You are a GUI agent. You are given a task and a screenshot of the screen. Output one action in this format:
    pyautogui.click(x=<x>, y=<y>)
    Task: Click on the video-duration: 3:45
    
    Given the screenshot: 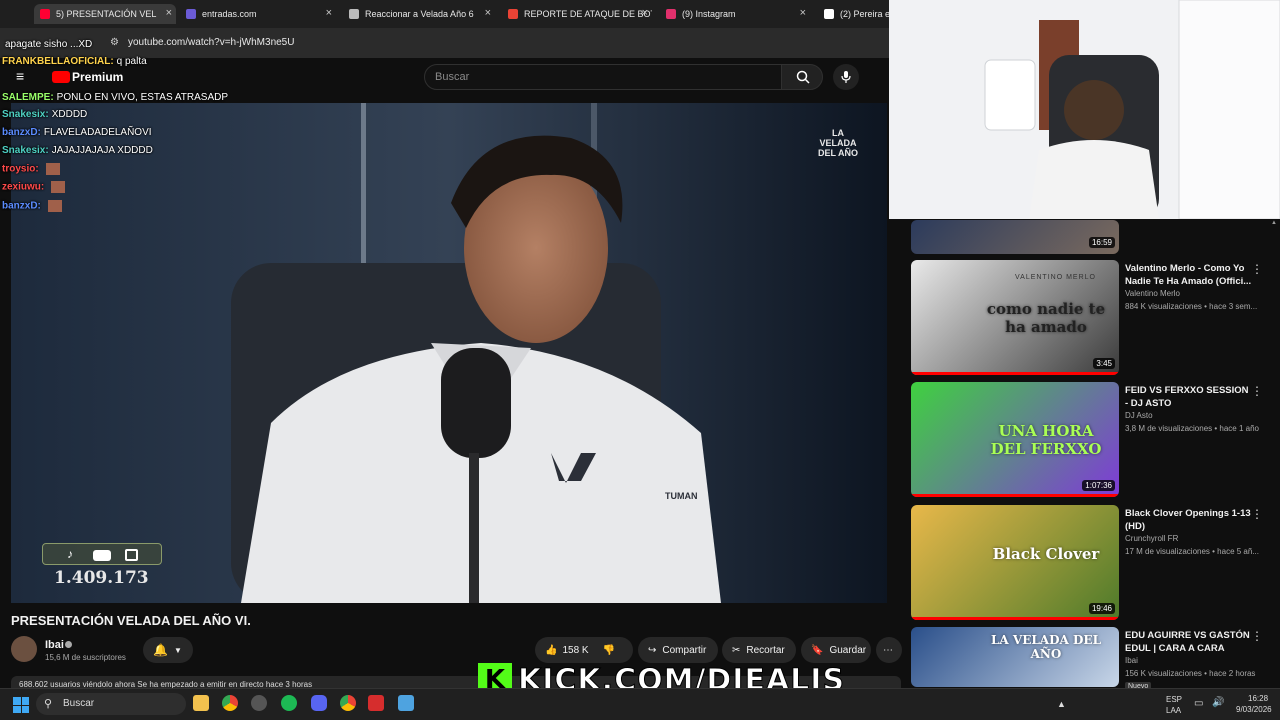 What is the action you would take?
    pyautogui.click(x=1104, y=363)
    